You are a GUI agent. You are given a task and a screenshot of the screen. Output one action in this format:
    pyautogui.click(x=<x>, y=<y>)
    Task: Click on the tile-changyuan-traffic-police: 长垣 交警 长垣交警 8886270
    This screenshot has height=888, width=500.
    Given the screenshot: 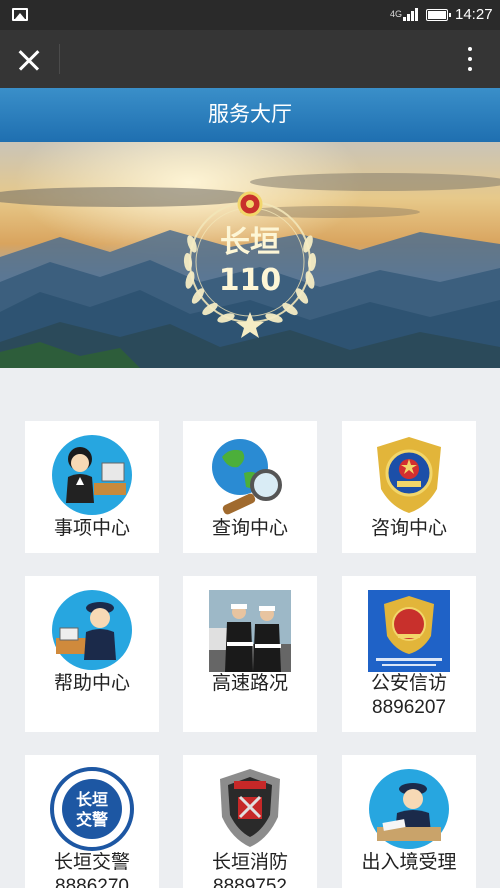 What is the action you would take?
    pyautogui.click(x=92, y=821)
    